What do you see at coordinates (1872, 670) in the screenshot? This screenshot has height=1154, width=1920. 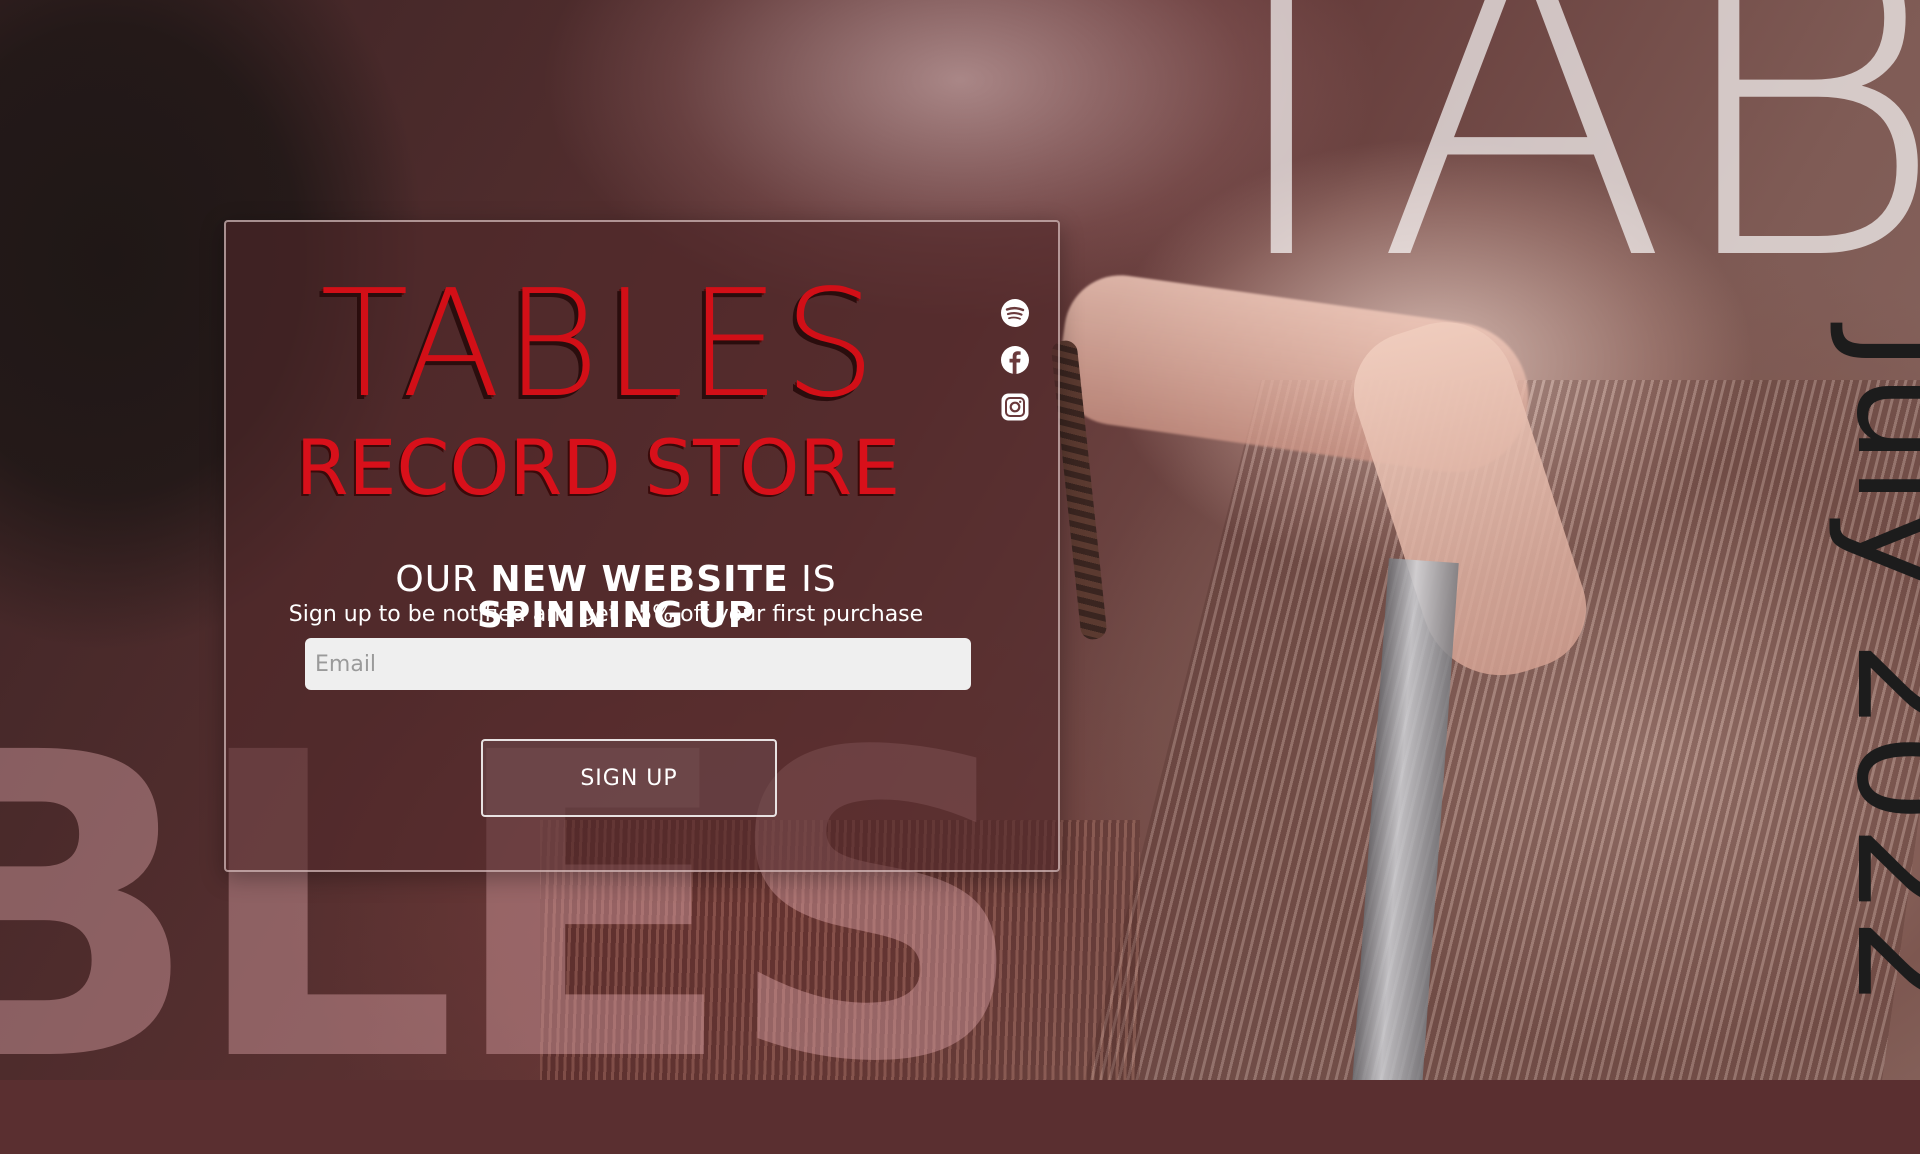 I see `vertical-date: July 2022` at bounding box center [1872, 670].